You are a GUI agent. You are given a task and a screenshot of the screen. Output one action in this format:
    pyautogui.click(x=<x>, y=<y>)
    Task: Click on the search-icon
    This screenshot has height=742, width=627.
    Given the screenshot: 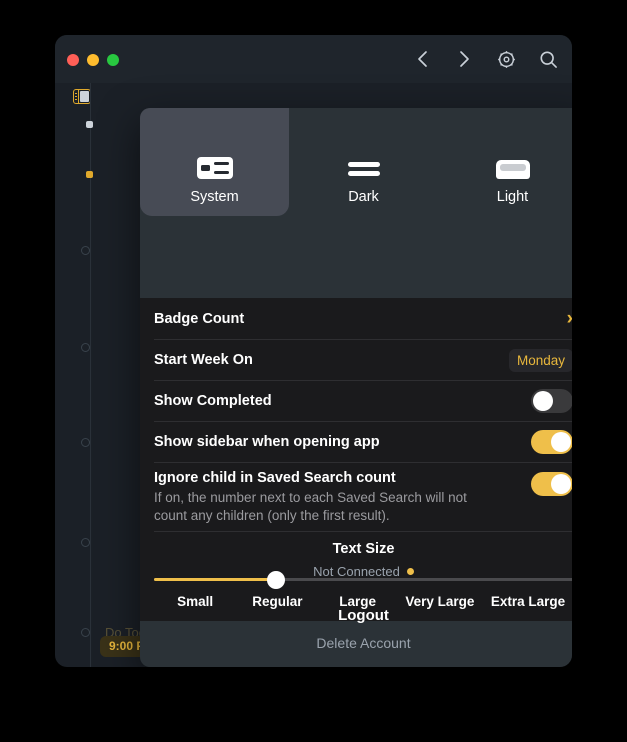 What is the action you would take?
    pyautogui.click(x=548, y=59)
    